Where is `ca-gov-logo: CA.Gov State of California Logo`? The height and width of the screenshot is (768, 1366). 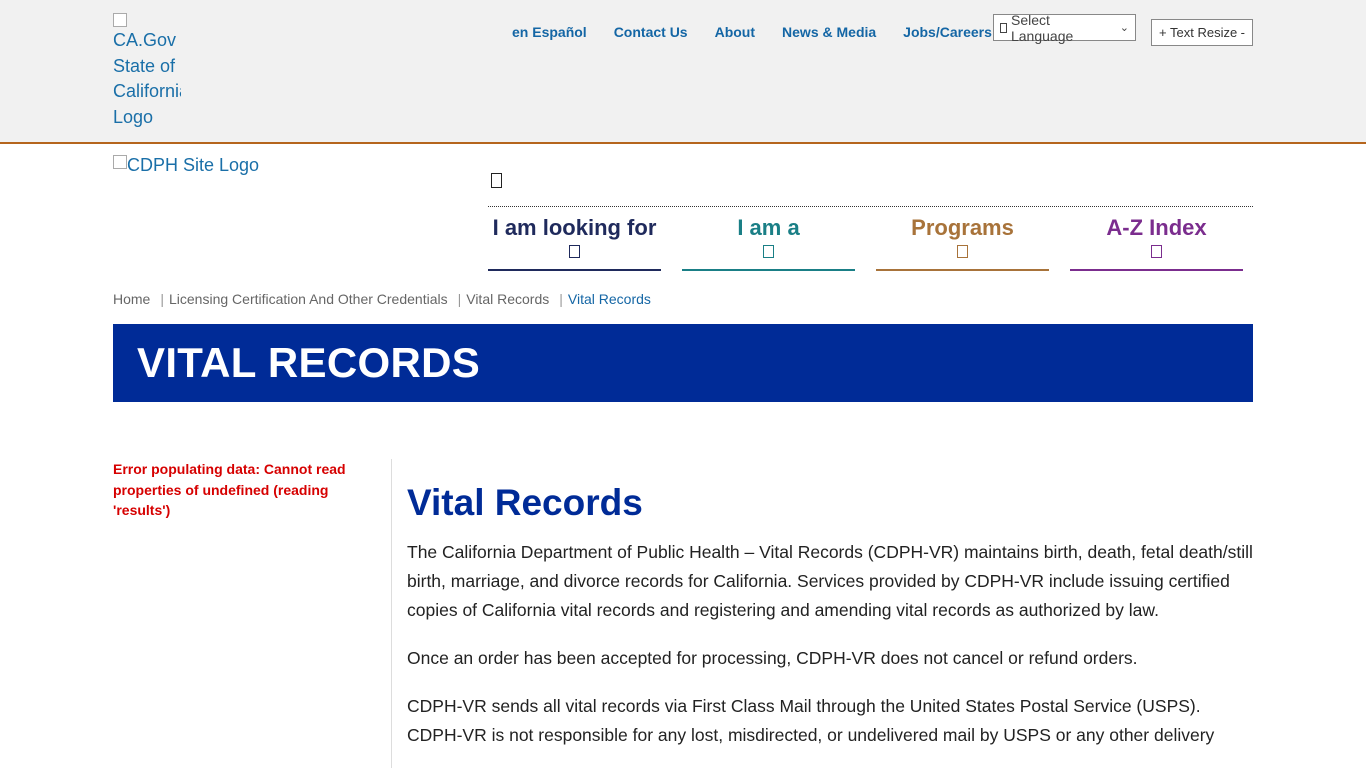
ca-gov-logo: CA.Gov State of California Logo is located at coordinates (147, 73).